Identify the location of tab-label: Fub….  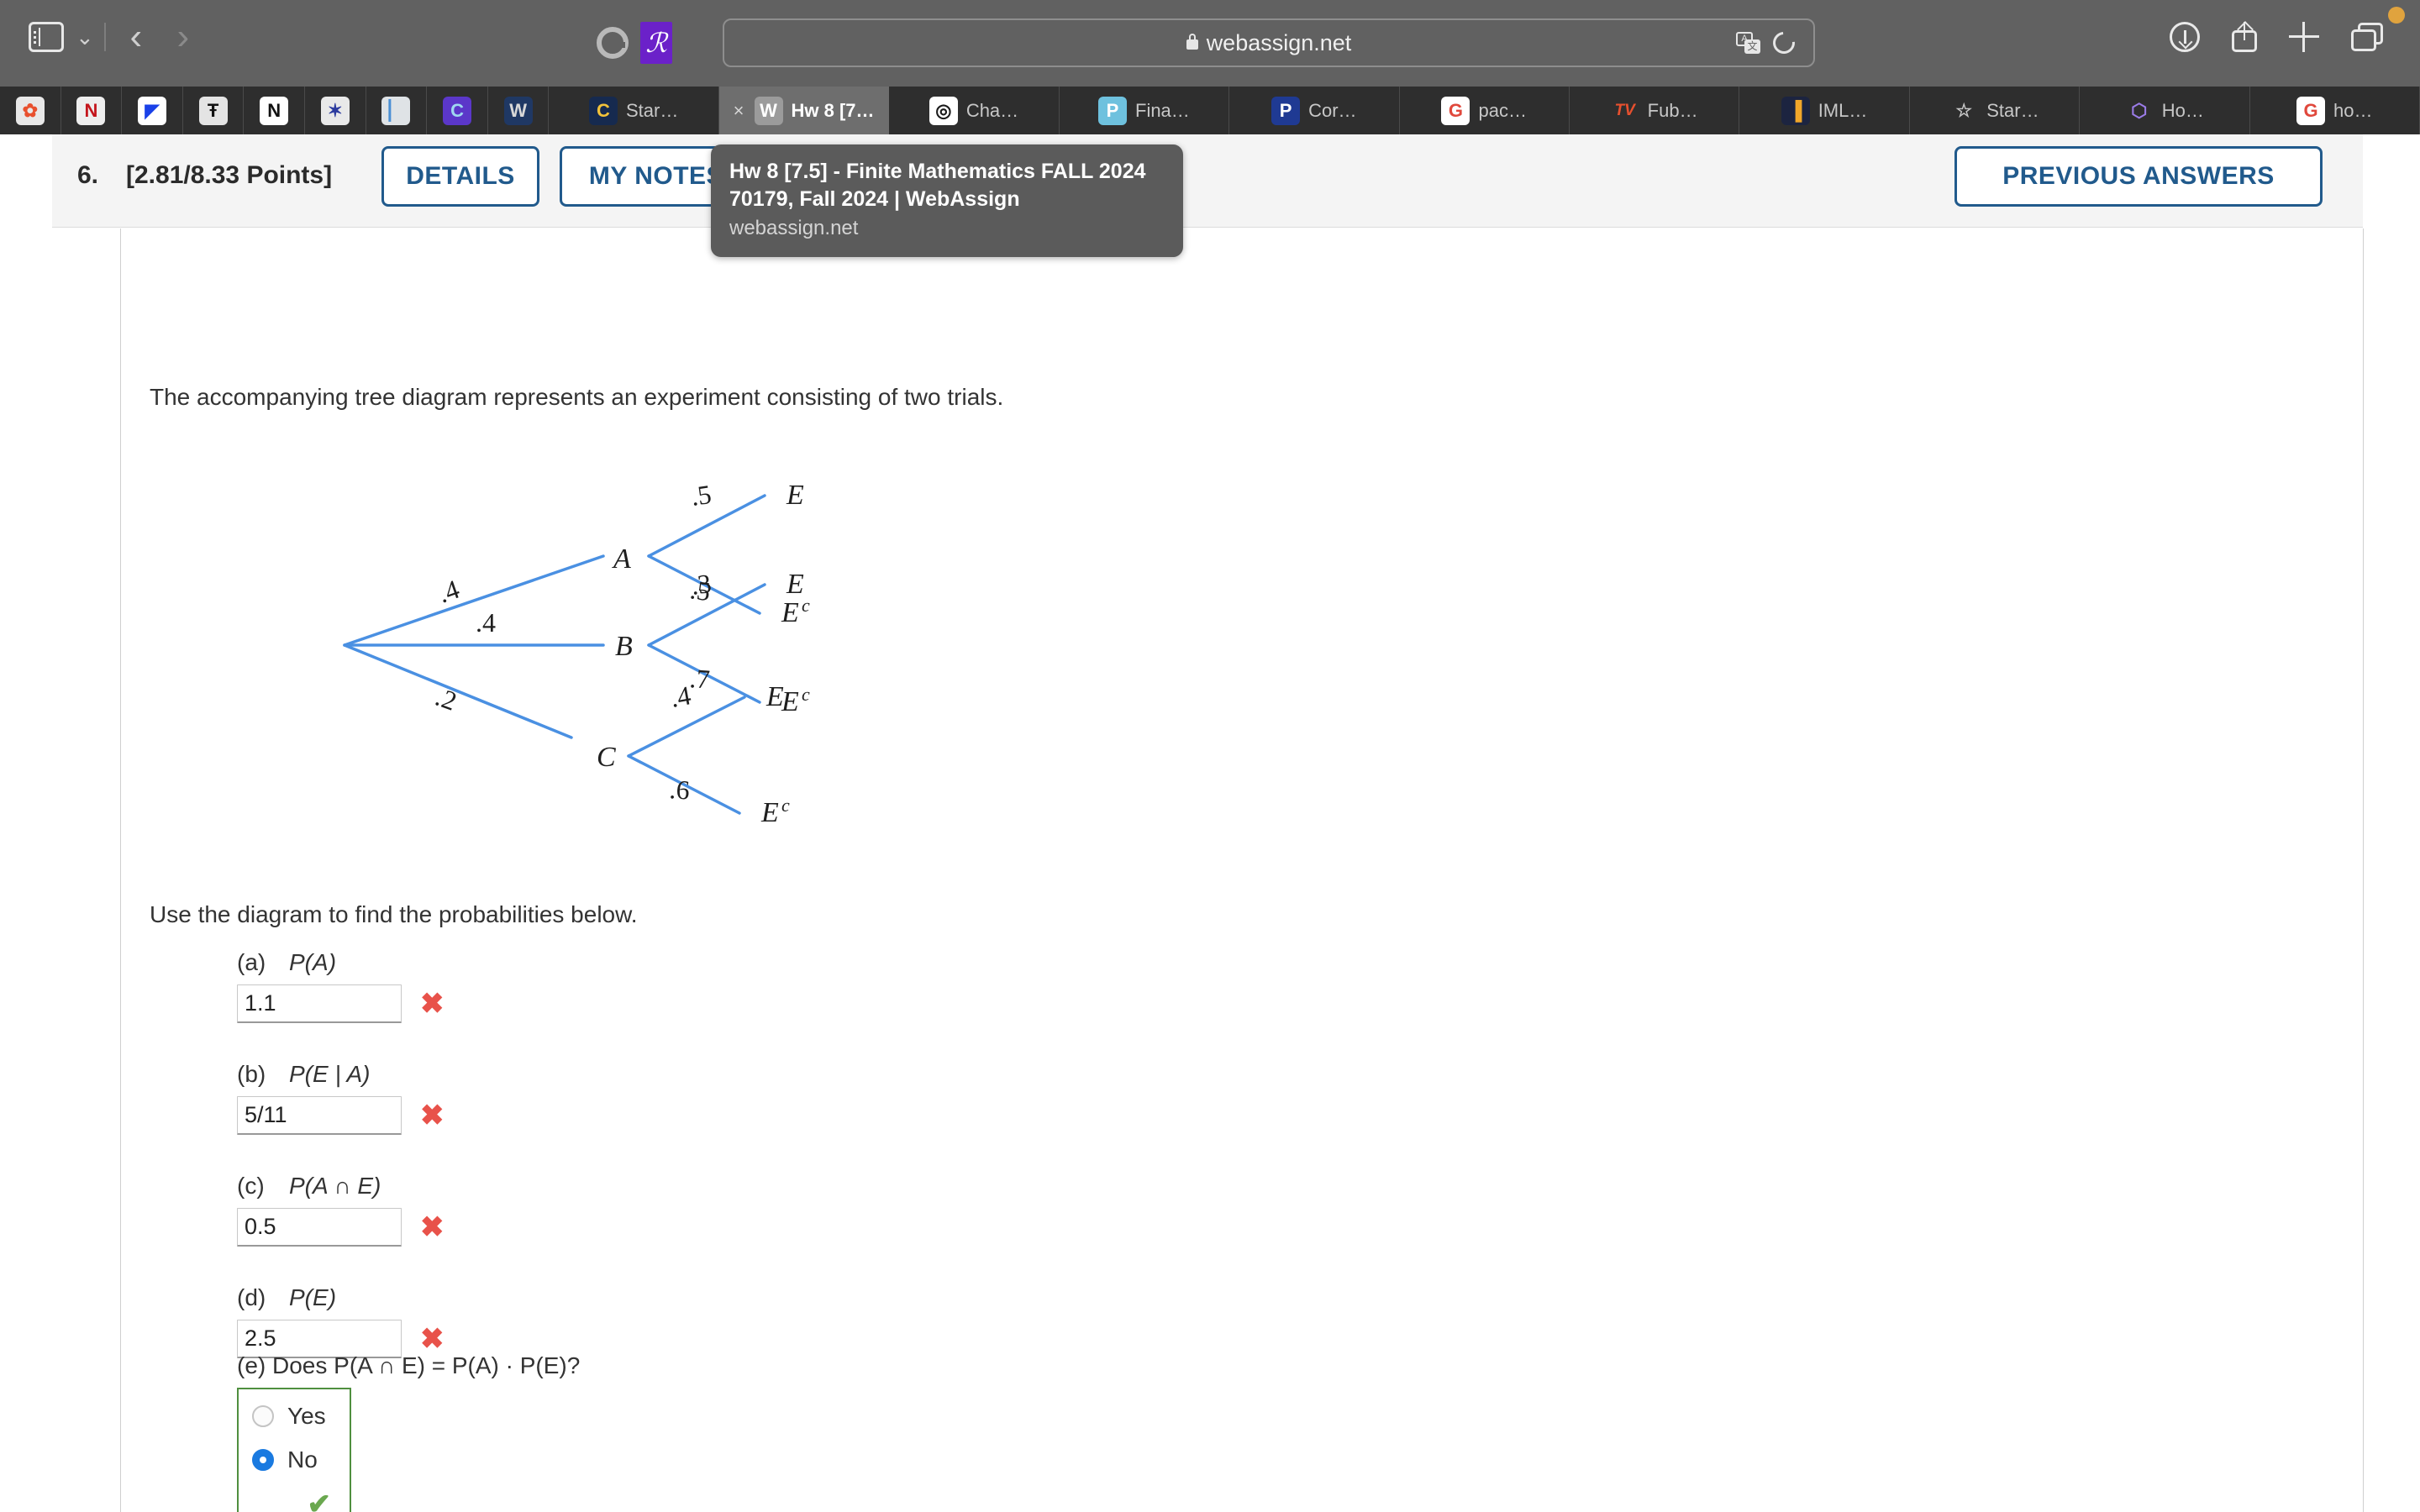
(1673, 110).